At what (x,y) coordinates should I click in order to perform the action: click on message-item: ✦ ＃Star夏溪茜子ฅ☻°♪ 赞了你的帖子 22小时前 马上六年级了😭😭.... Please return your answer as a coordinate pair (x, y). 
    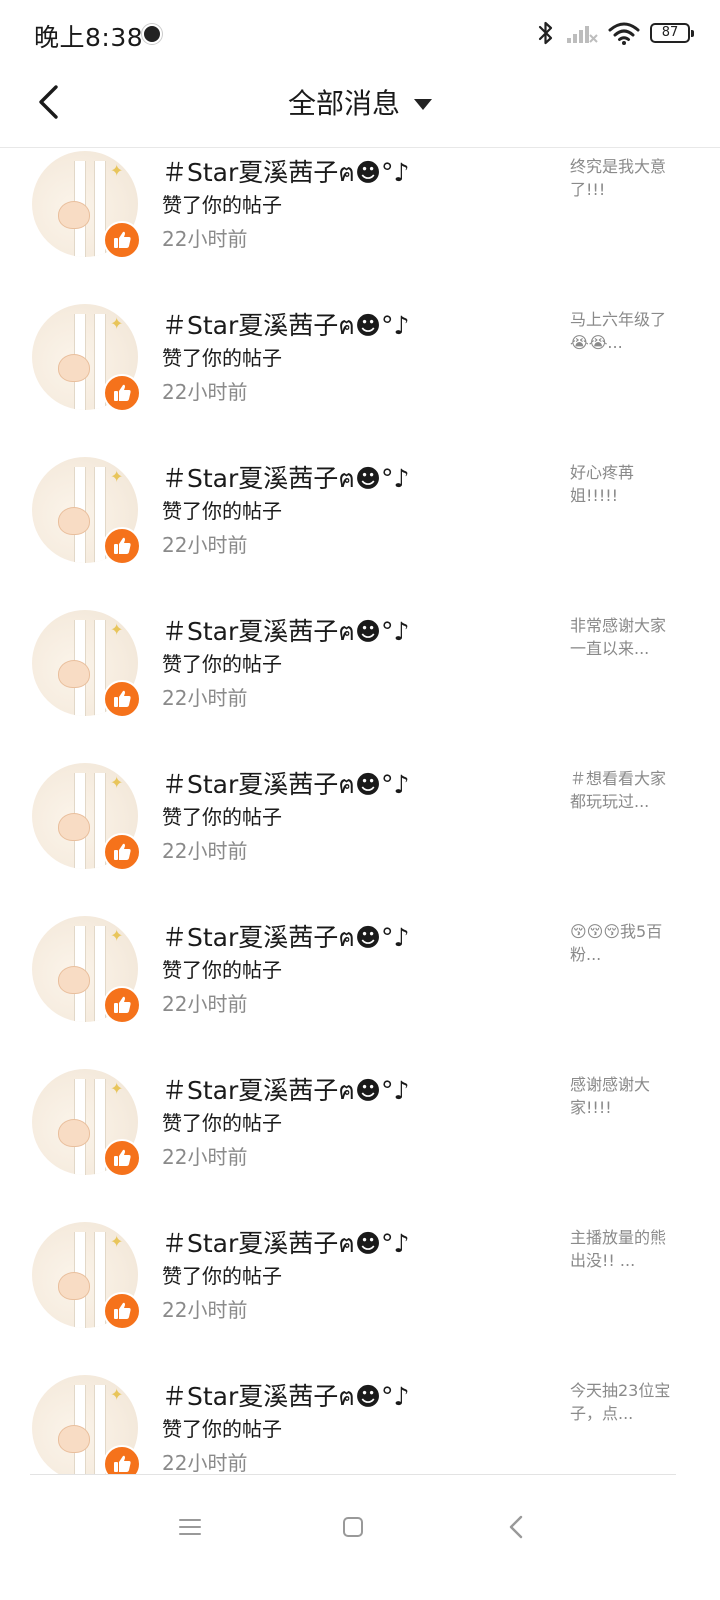
    Looking at the image, I should click on (360, 380).